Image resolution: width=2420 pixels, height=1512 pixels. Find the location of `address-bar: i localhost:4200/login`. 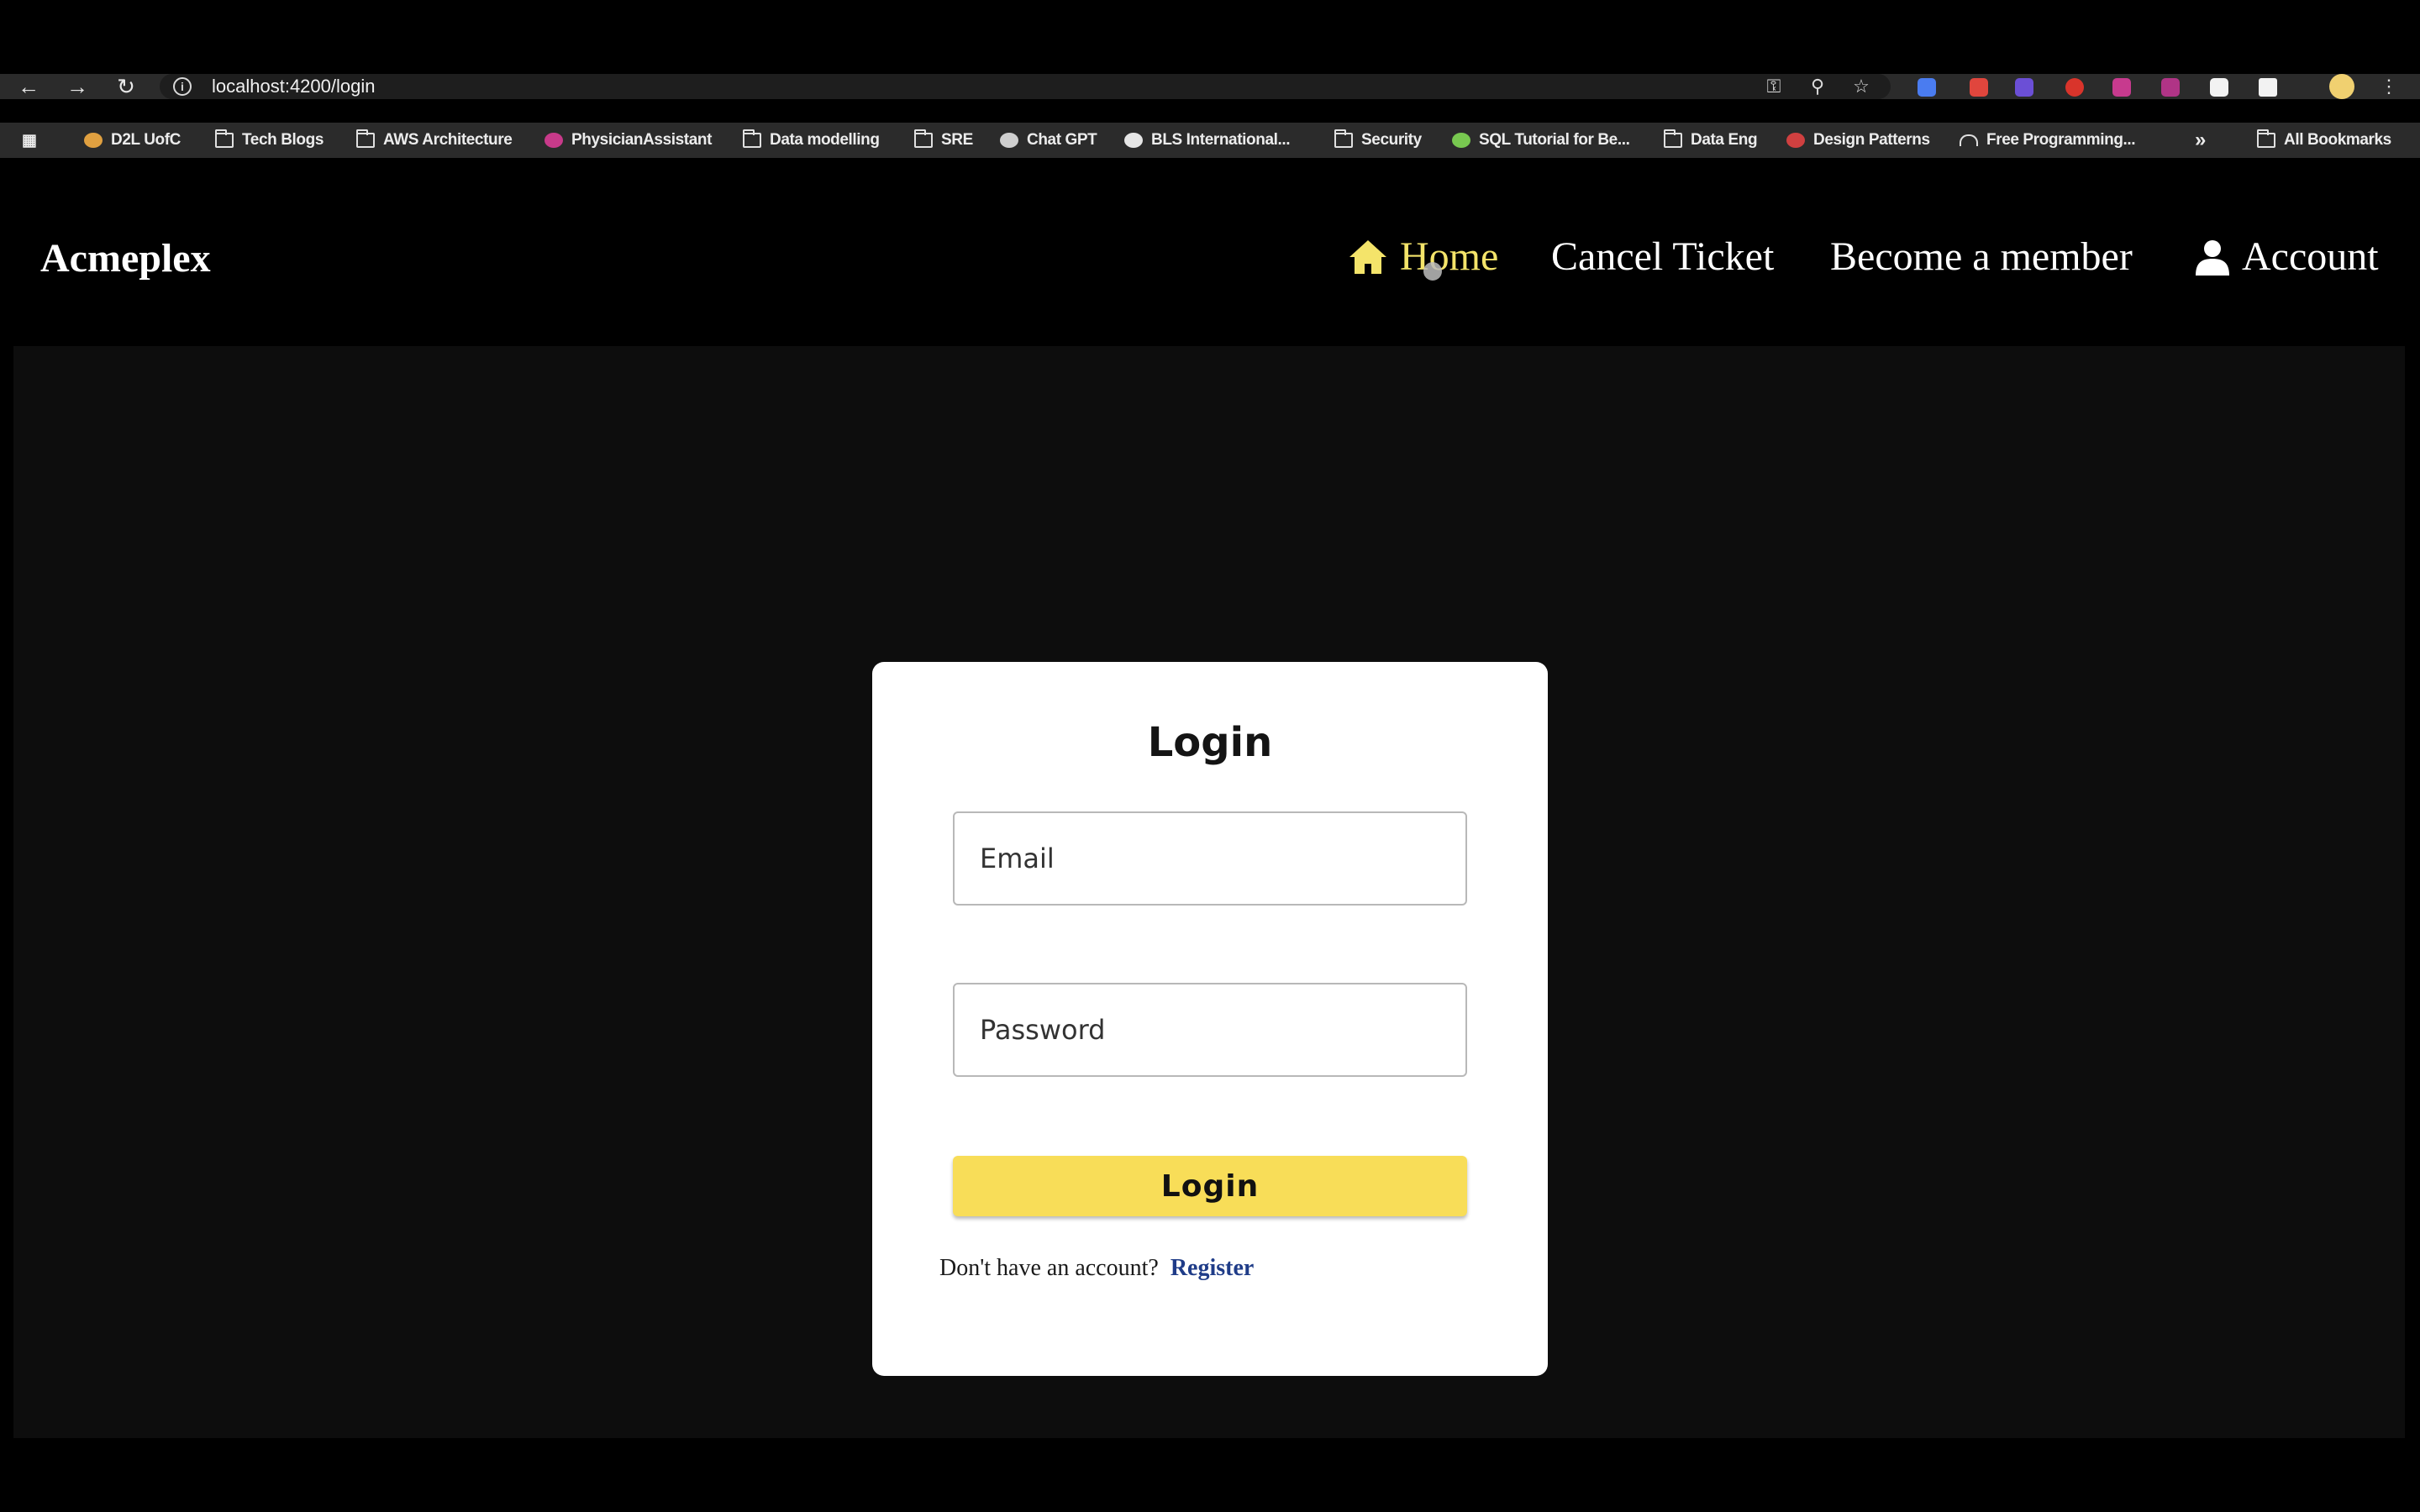

address-bar: i localhost:4200/login is located at coordinates (1025, 86).